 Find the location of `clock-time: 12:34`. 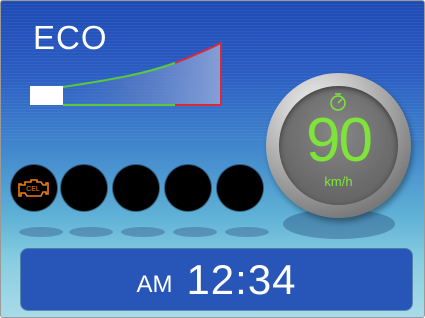

clock-time: 12:34 is located at coordinates (241, 279).